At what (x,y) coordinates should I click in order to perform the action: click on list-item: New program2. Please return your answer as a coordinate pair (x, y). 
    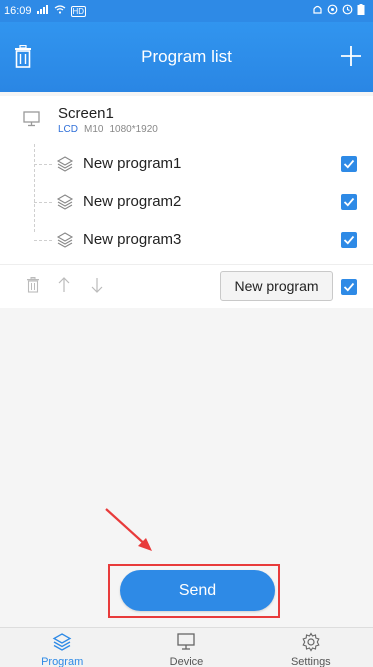
    Looking at the image, I should click on (186, 202).